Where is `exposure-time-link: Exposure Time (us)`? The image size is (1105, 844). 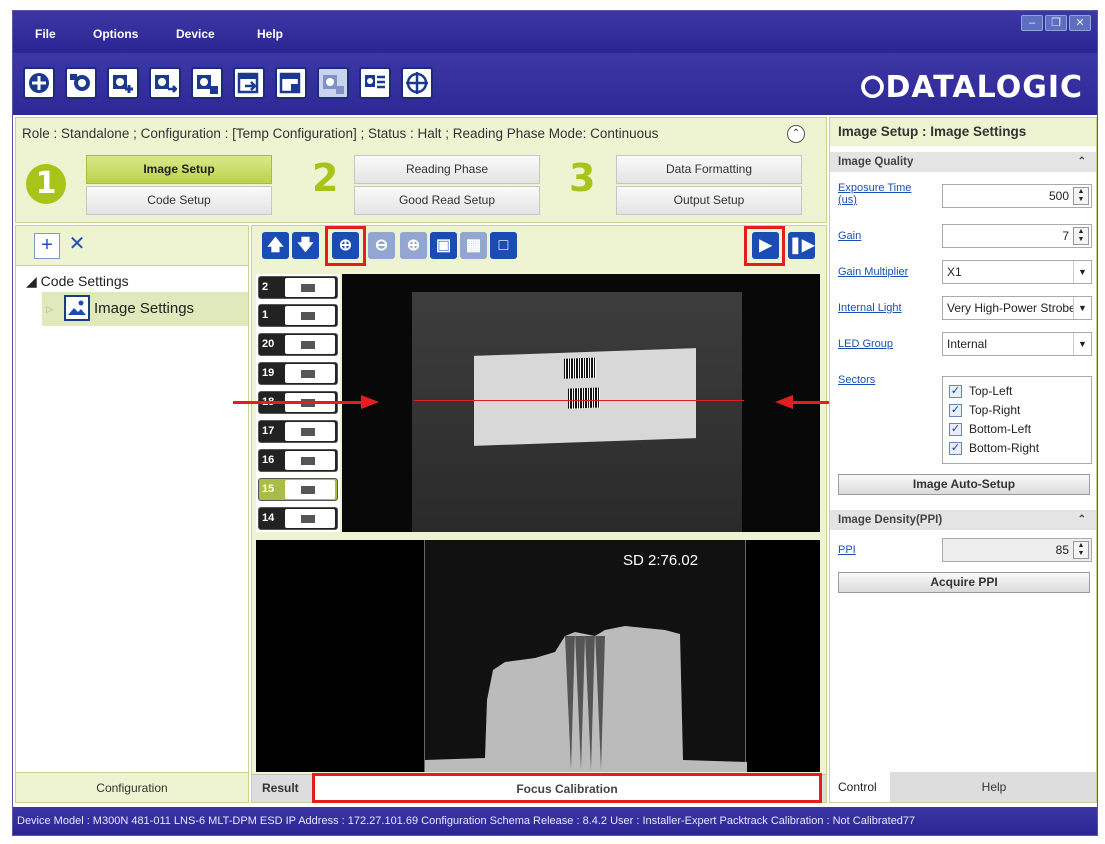
exposure-time-link: Exposure Time (us) is located at coordinates (883, 194).